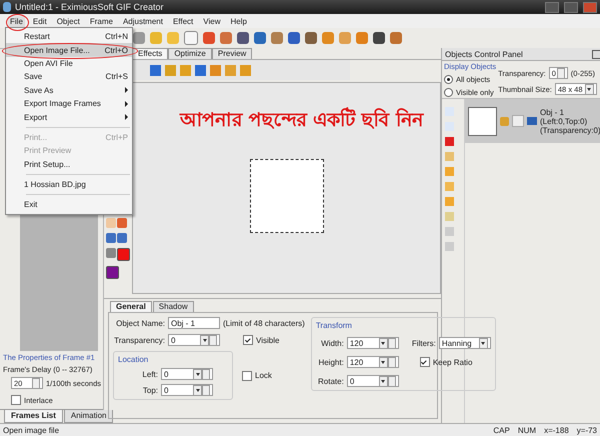  What do you see at coordinates (424, 343) in the screenshot?
I see `field-label: Filters:` at bounding box center [424, 343].